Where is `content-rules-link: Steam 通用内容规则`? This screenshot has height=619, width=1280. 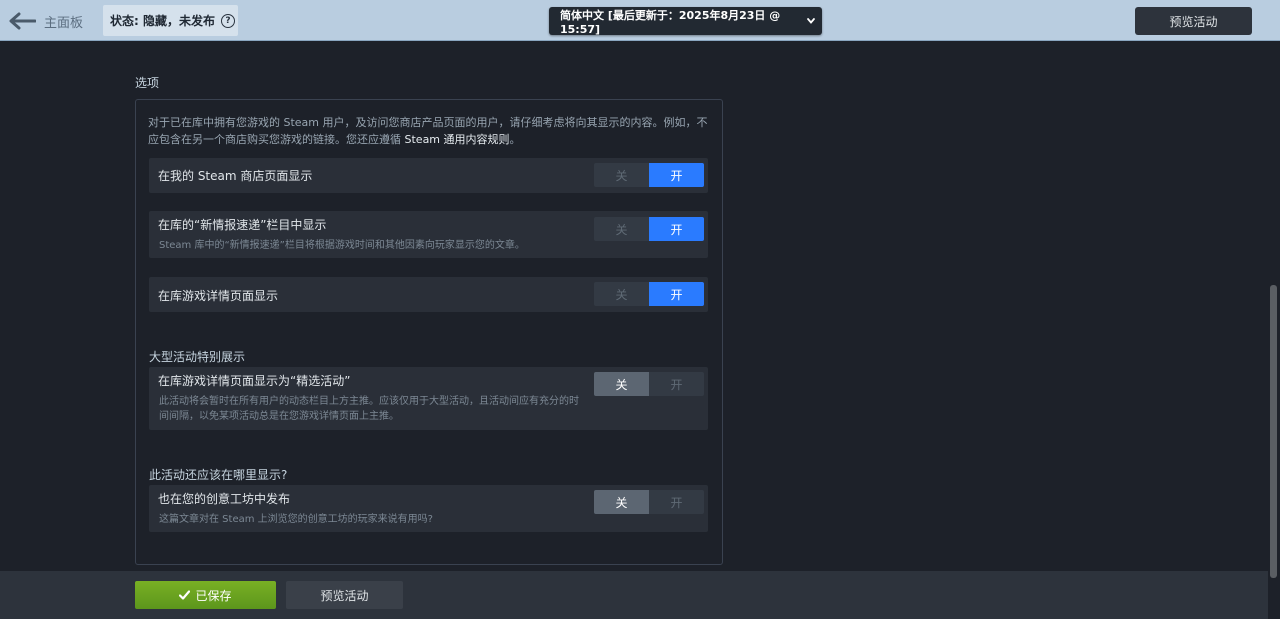 content-rules-link: Steam 通用内容规则 is located at coordinates (457, 139).